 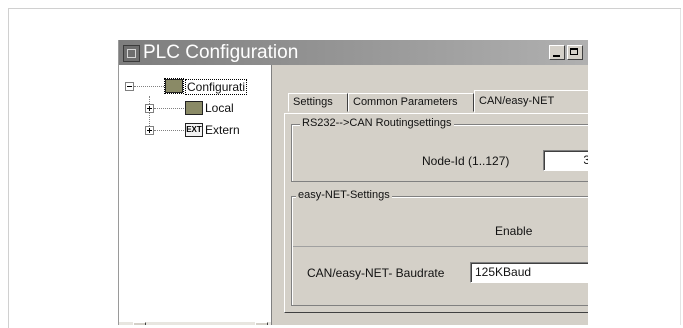 I want to click on tree-item-extern: EXT Extern, so click(x=195, y=131).